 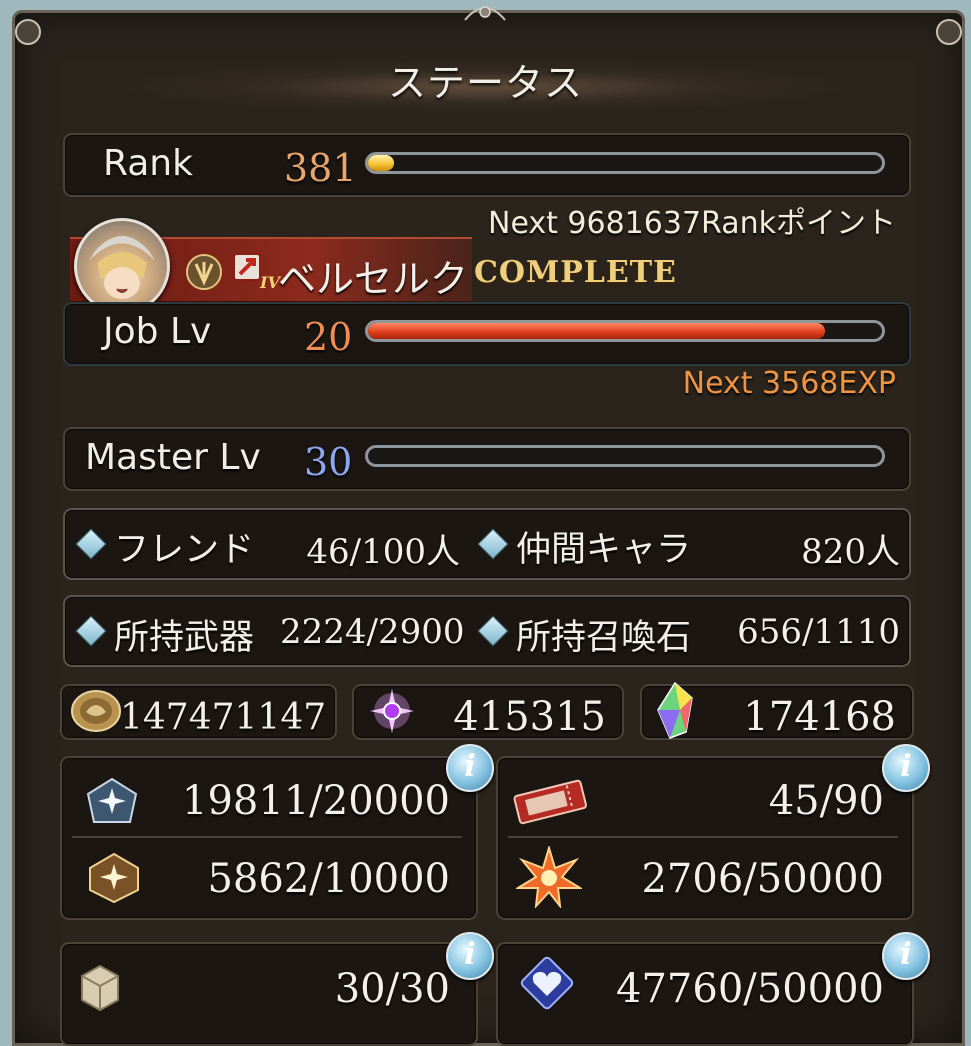 What do you see at coordinates (604, 638) in the screenshot?
I see `summons-label: 所持召喚石` at bounding box center [604, 638].